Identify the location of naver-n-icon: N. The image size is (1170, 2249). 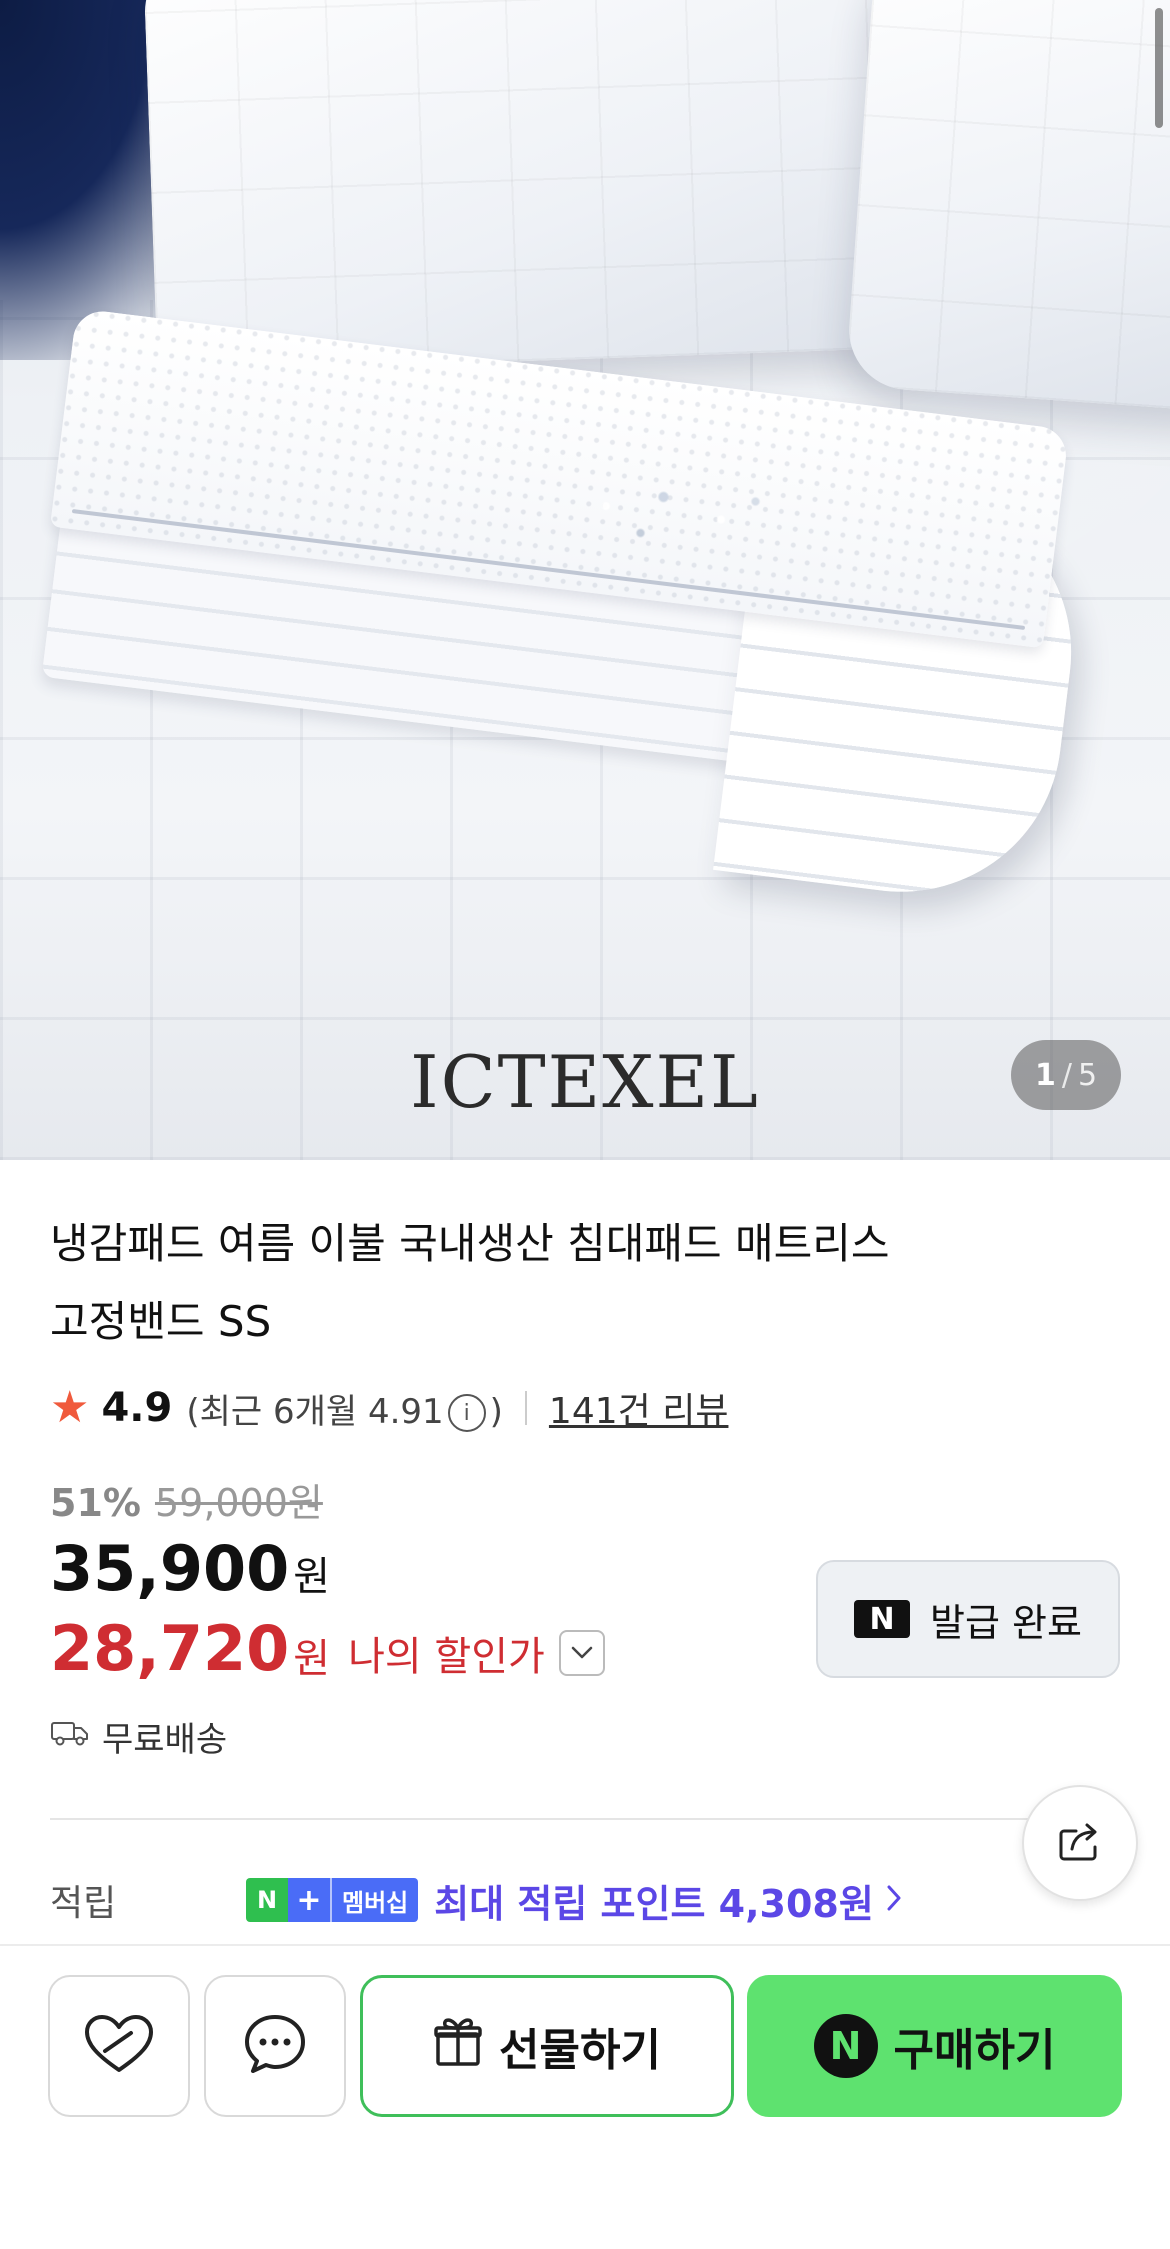
(882, 1619).